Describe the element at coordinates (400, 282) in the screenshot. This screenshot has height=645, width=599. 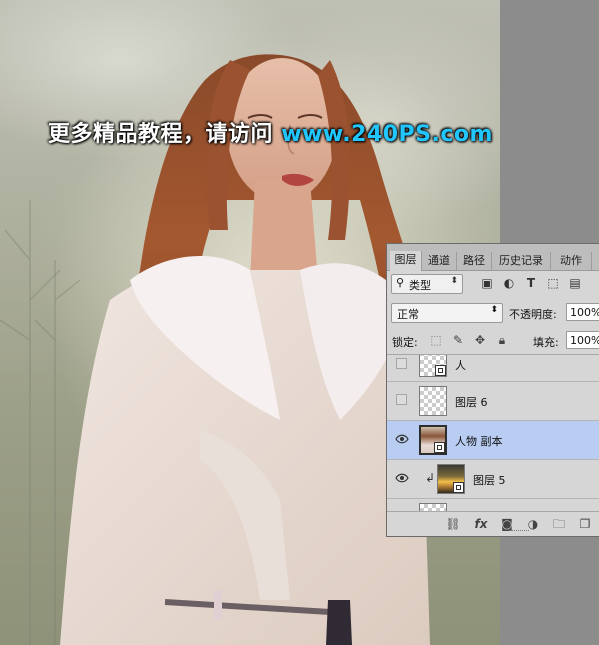
I see `search-icon: ⚲` at that location.